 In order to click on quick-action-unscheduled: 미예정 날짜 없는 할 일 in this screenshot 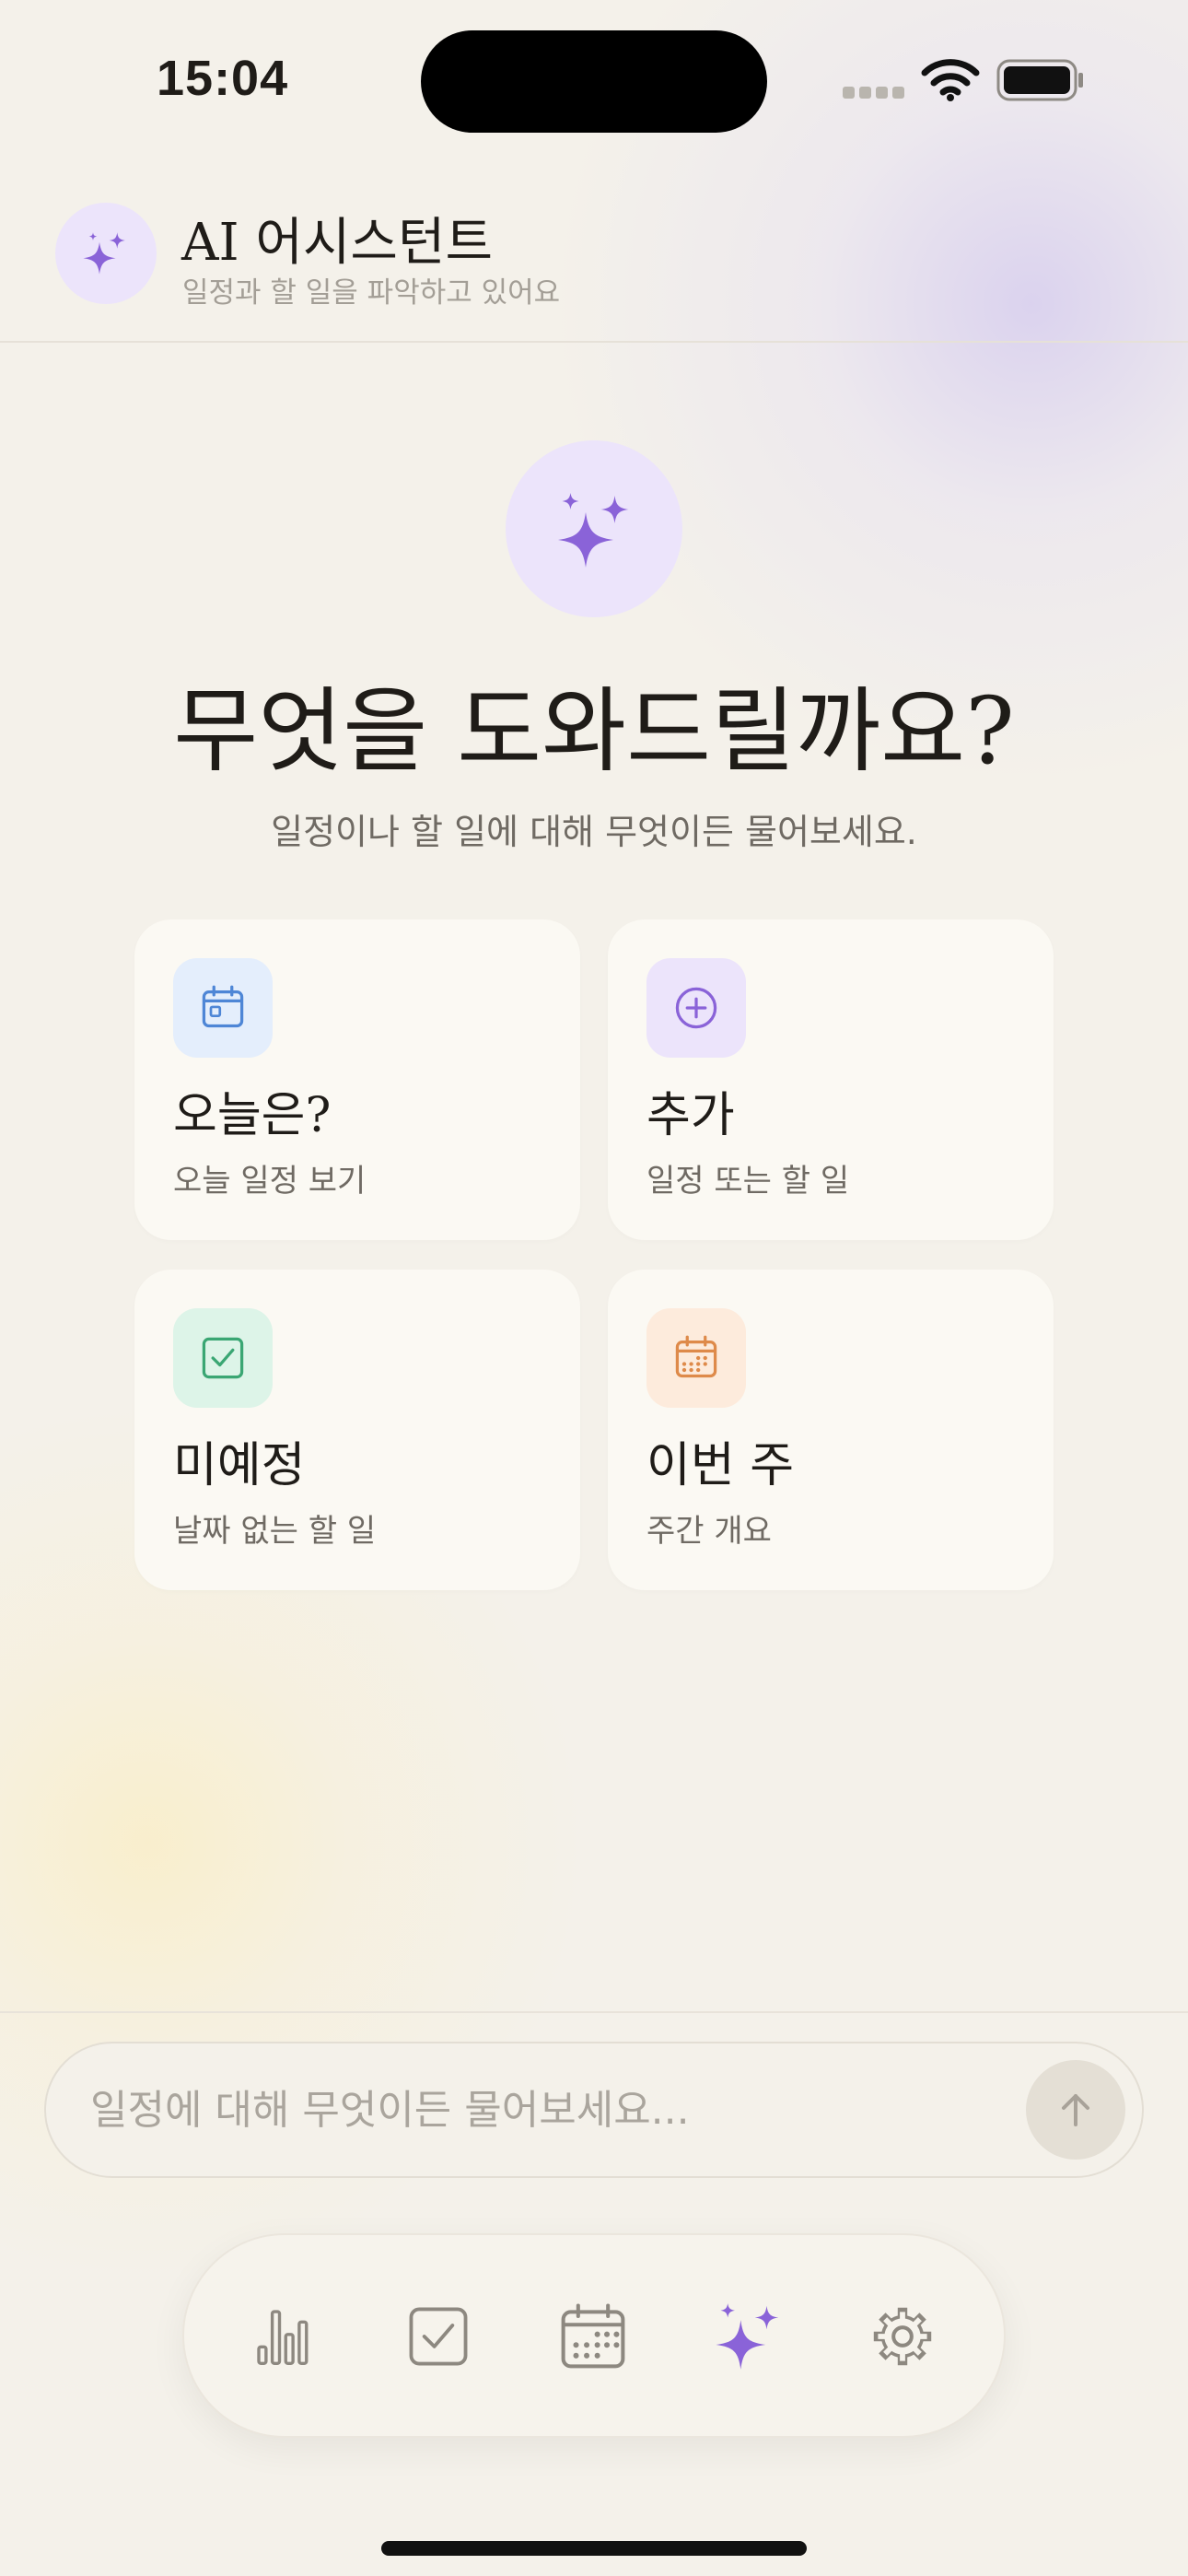, I will do `click(357, 1430)`.